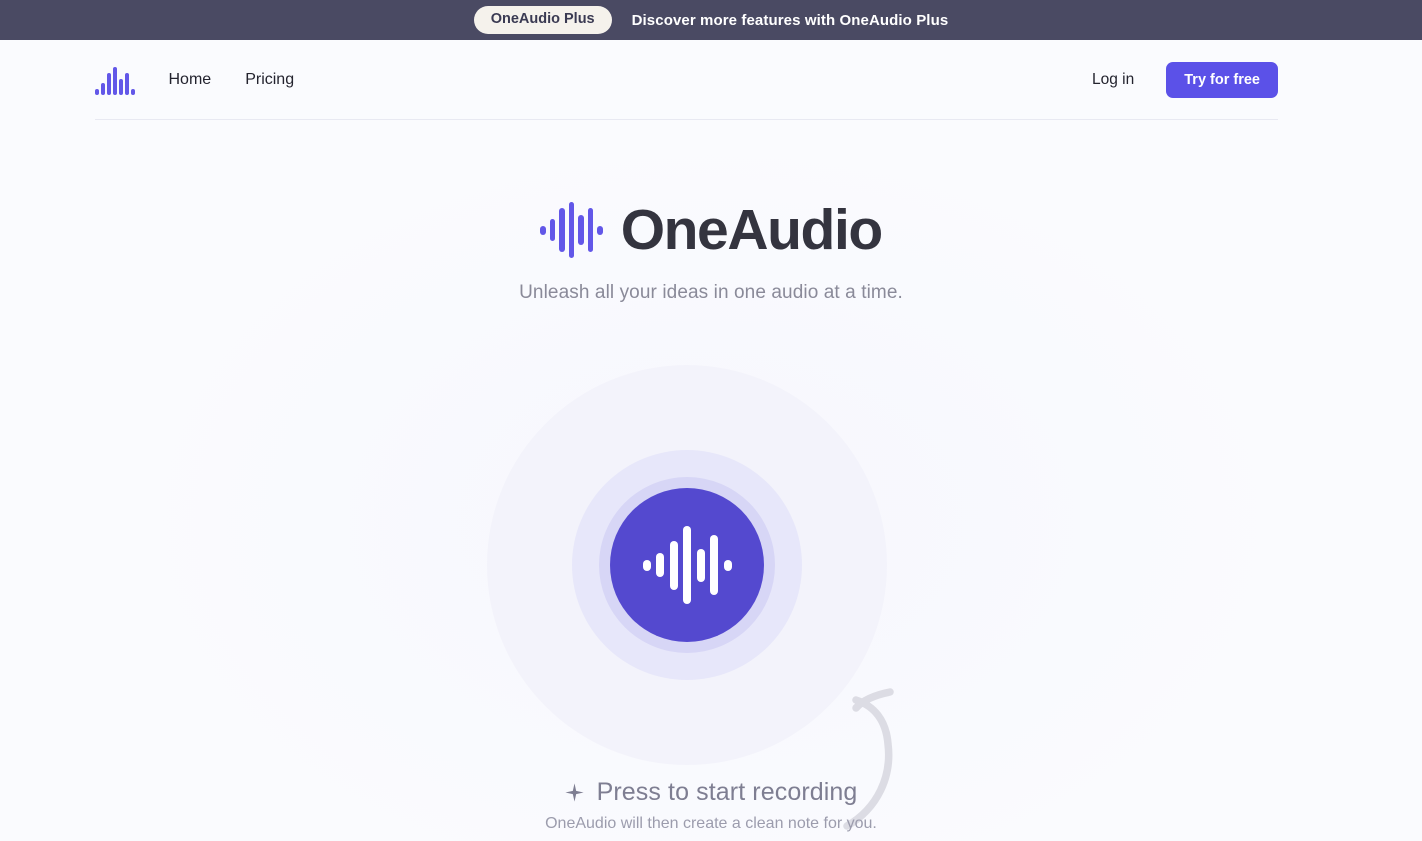  What do you see at coordinates (727, 792) in the screenshot?
I see `prompt-main-text: Press to start recording` at bounding box center [727, 792].